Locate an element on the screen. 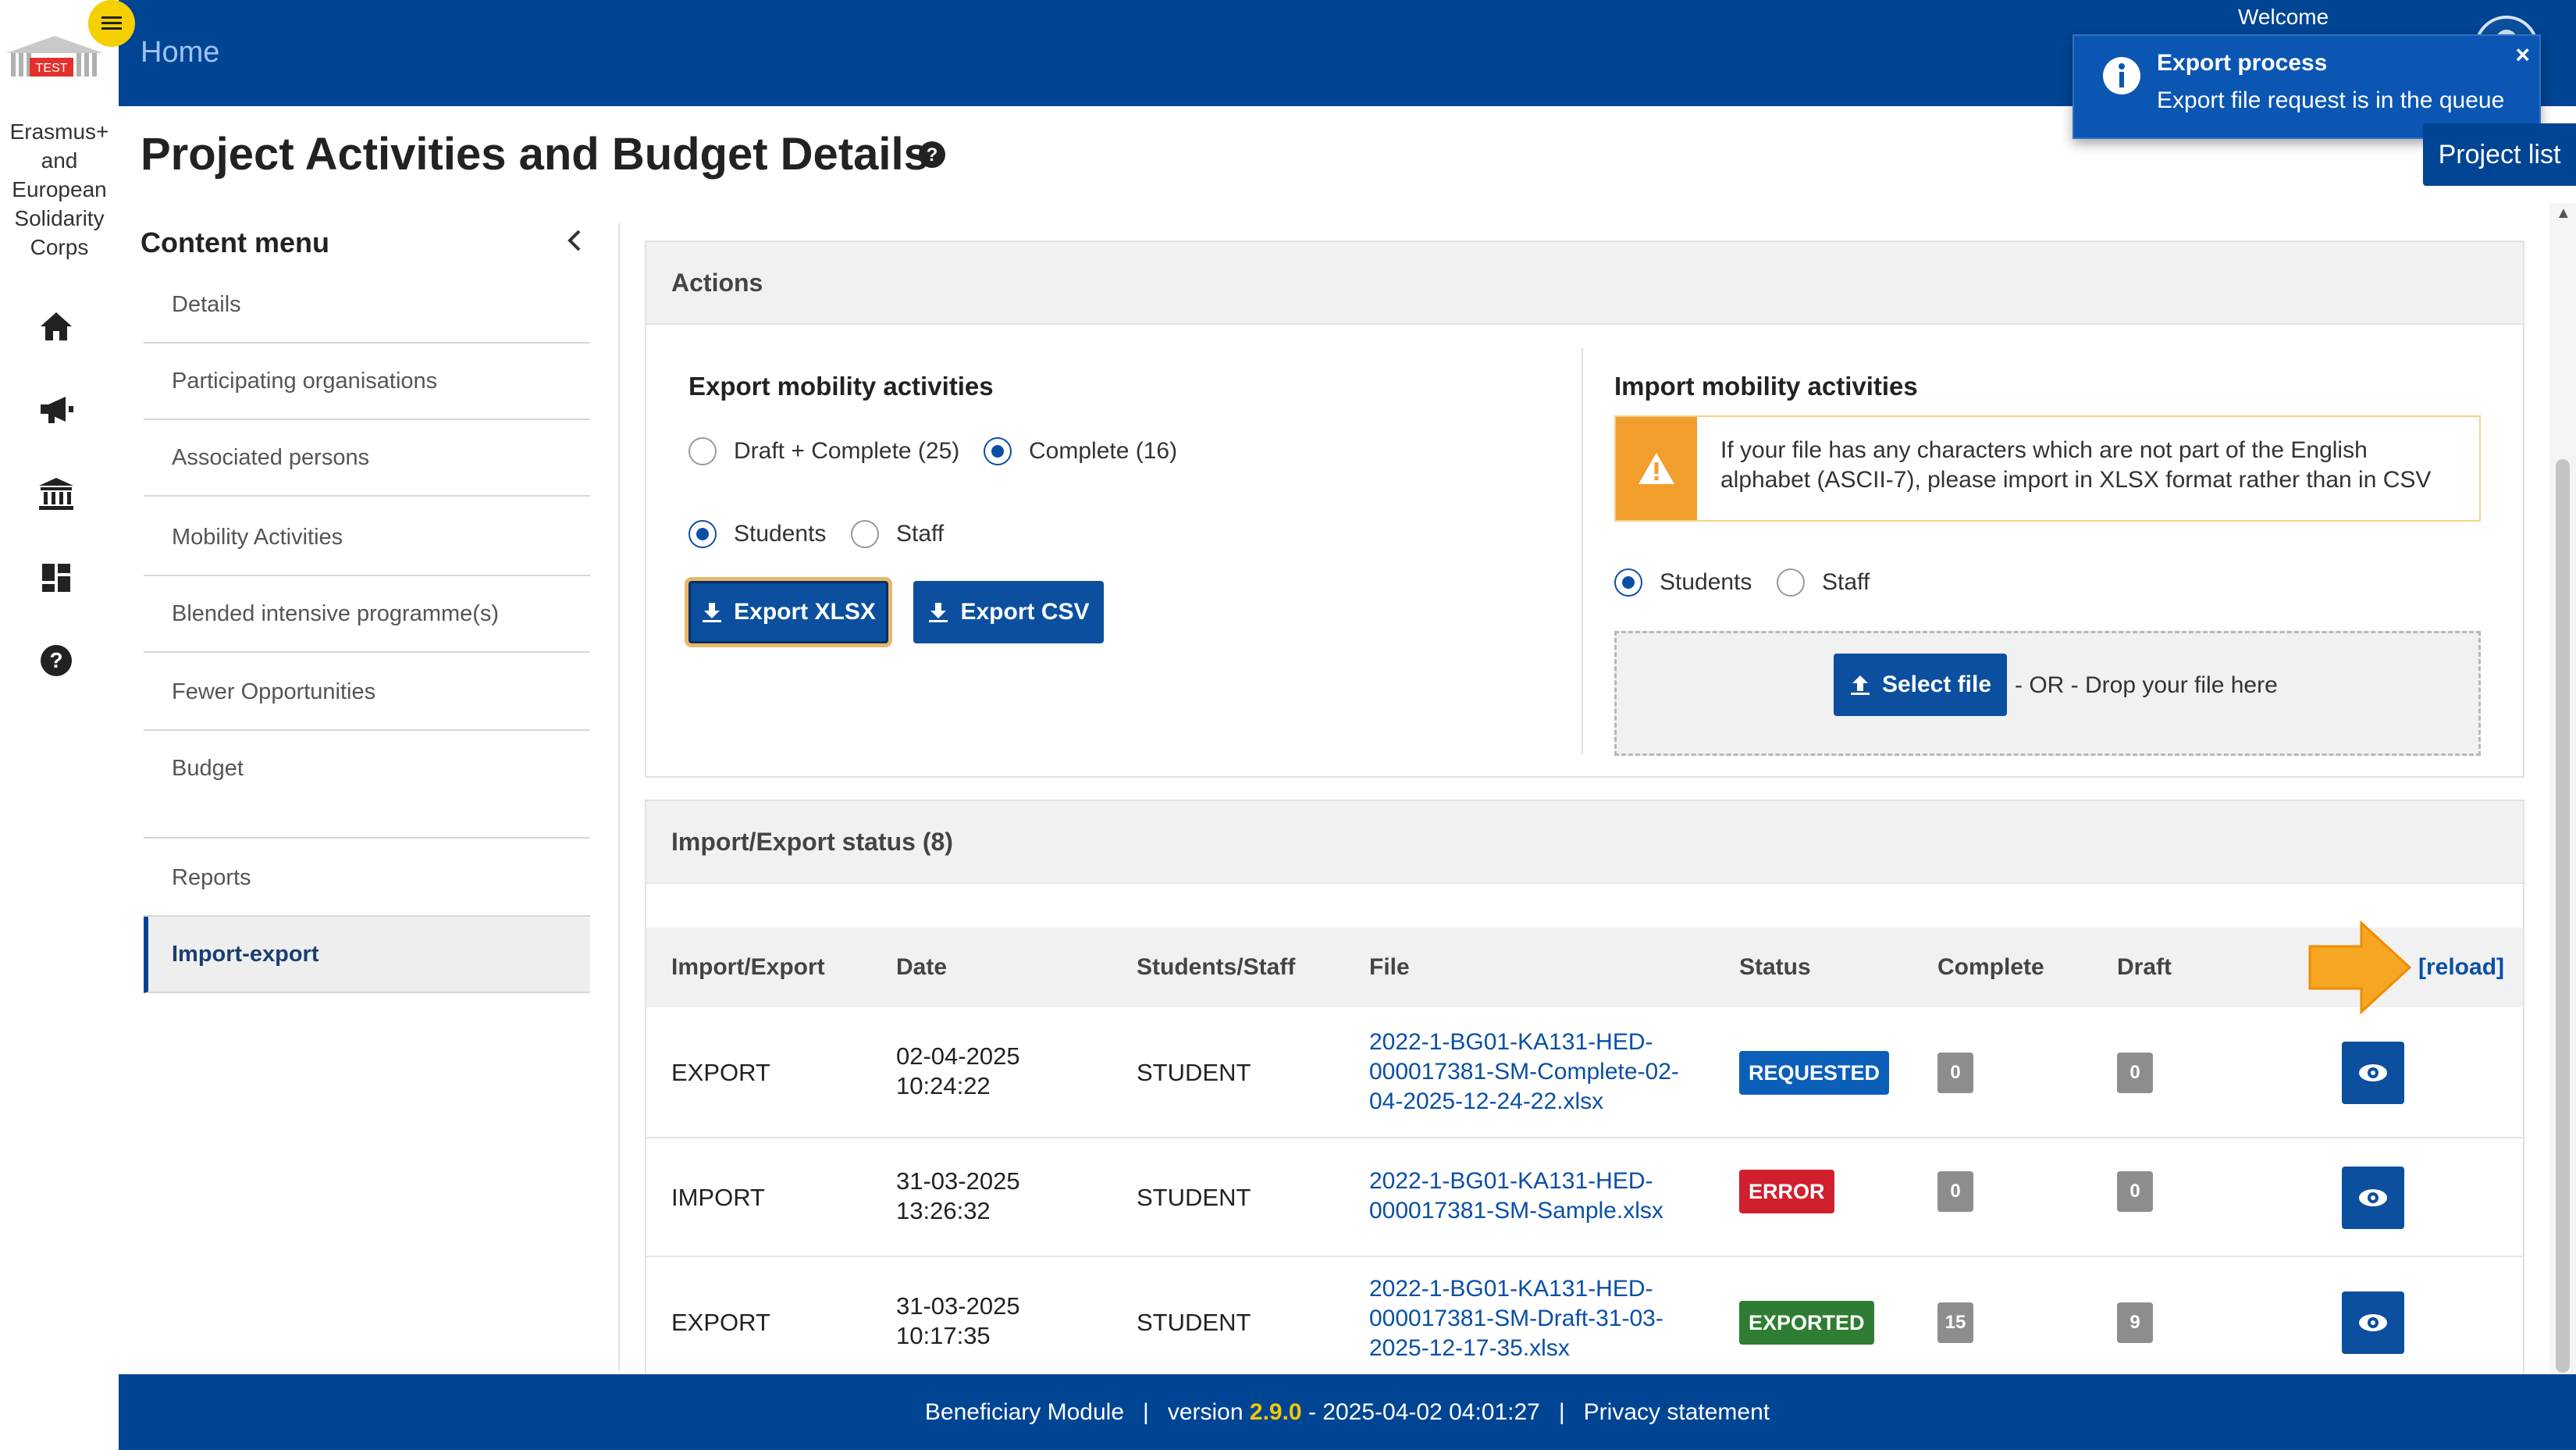  home-icon is located at coordinates (56, 326).